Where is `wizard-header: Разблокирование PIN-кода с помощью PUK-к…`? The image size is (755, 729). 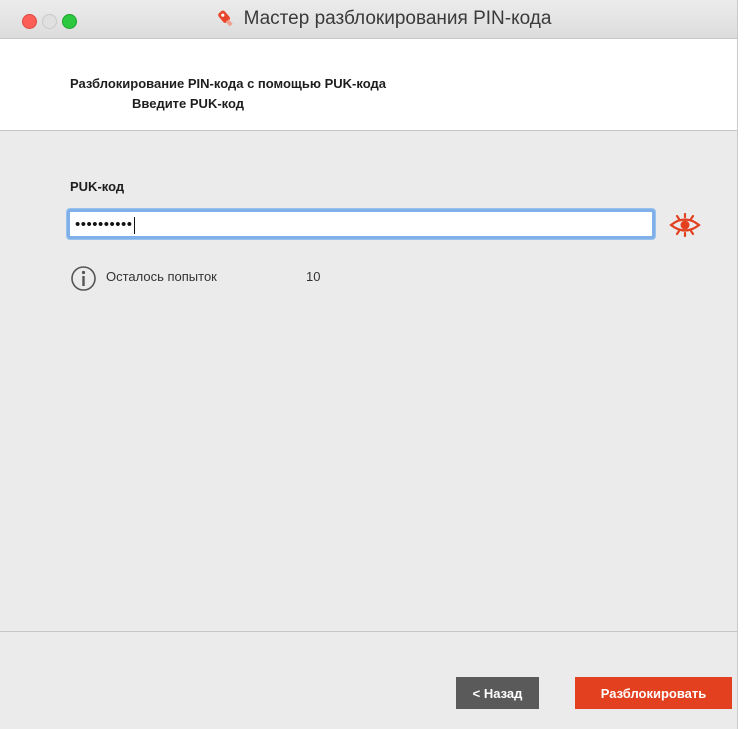 wizard-header: Разблокирование PIN-кода с помощью PUK-к… is located at coordinates (368, 85).